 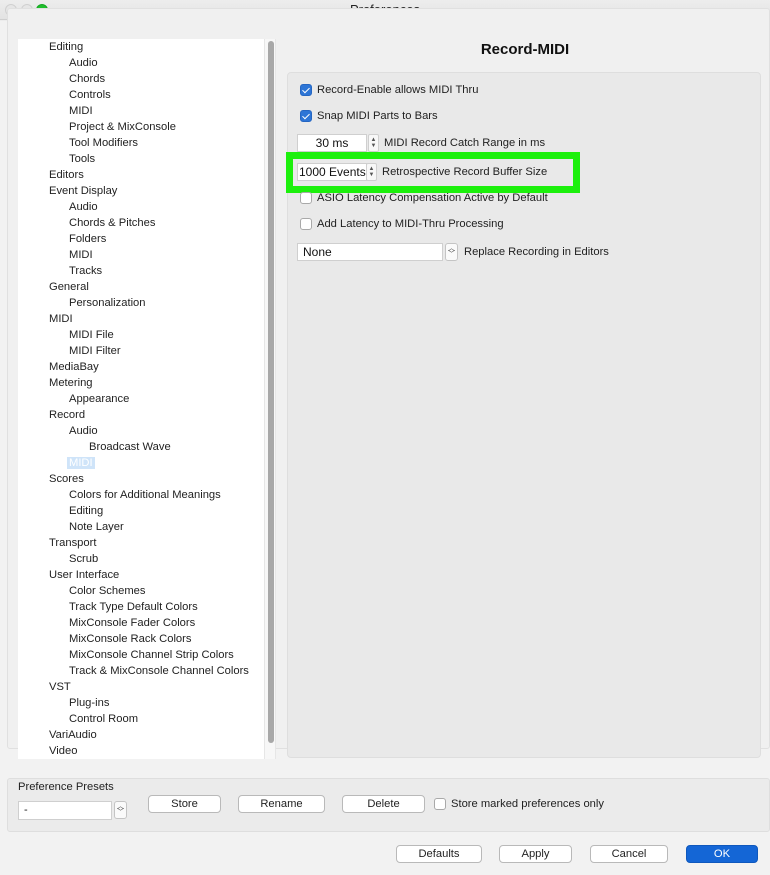 I want to click on tree-item: Video, so click(x=141, y=751).